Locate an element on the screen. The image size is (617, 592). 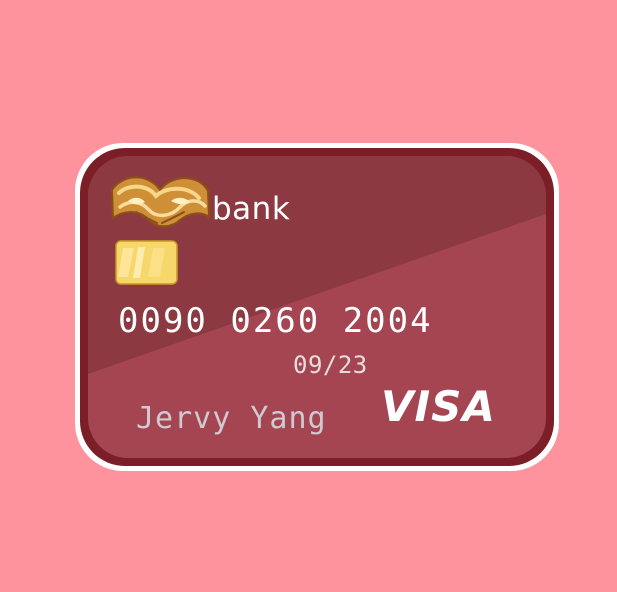
card-number: 0090 0260 2004 is located at coordinates (275, 321).